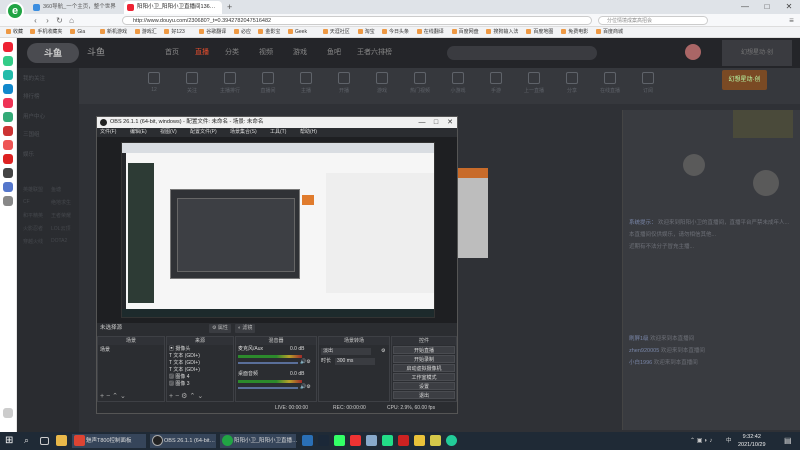 This screenshot has width=800, height=450. What do you see at coordinates (694, 165) in the screenshot?
I see `anchor-avatar` at bounding box center [694, 165].